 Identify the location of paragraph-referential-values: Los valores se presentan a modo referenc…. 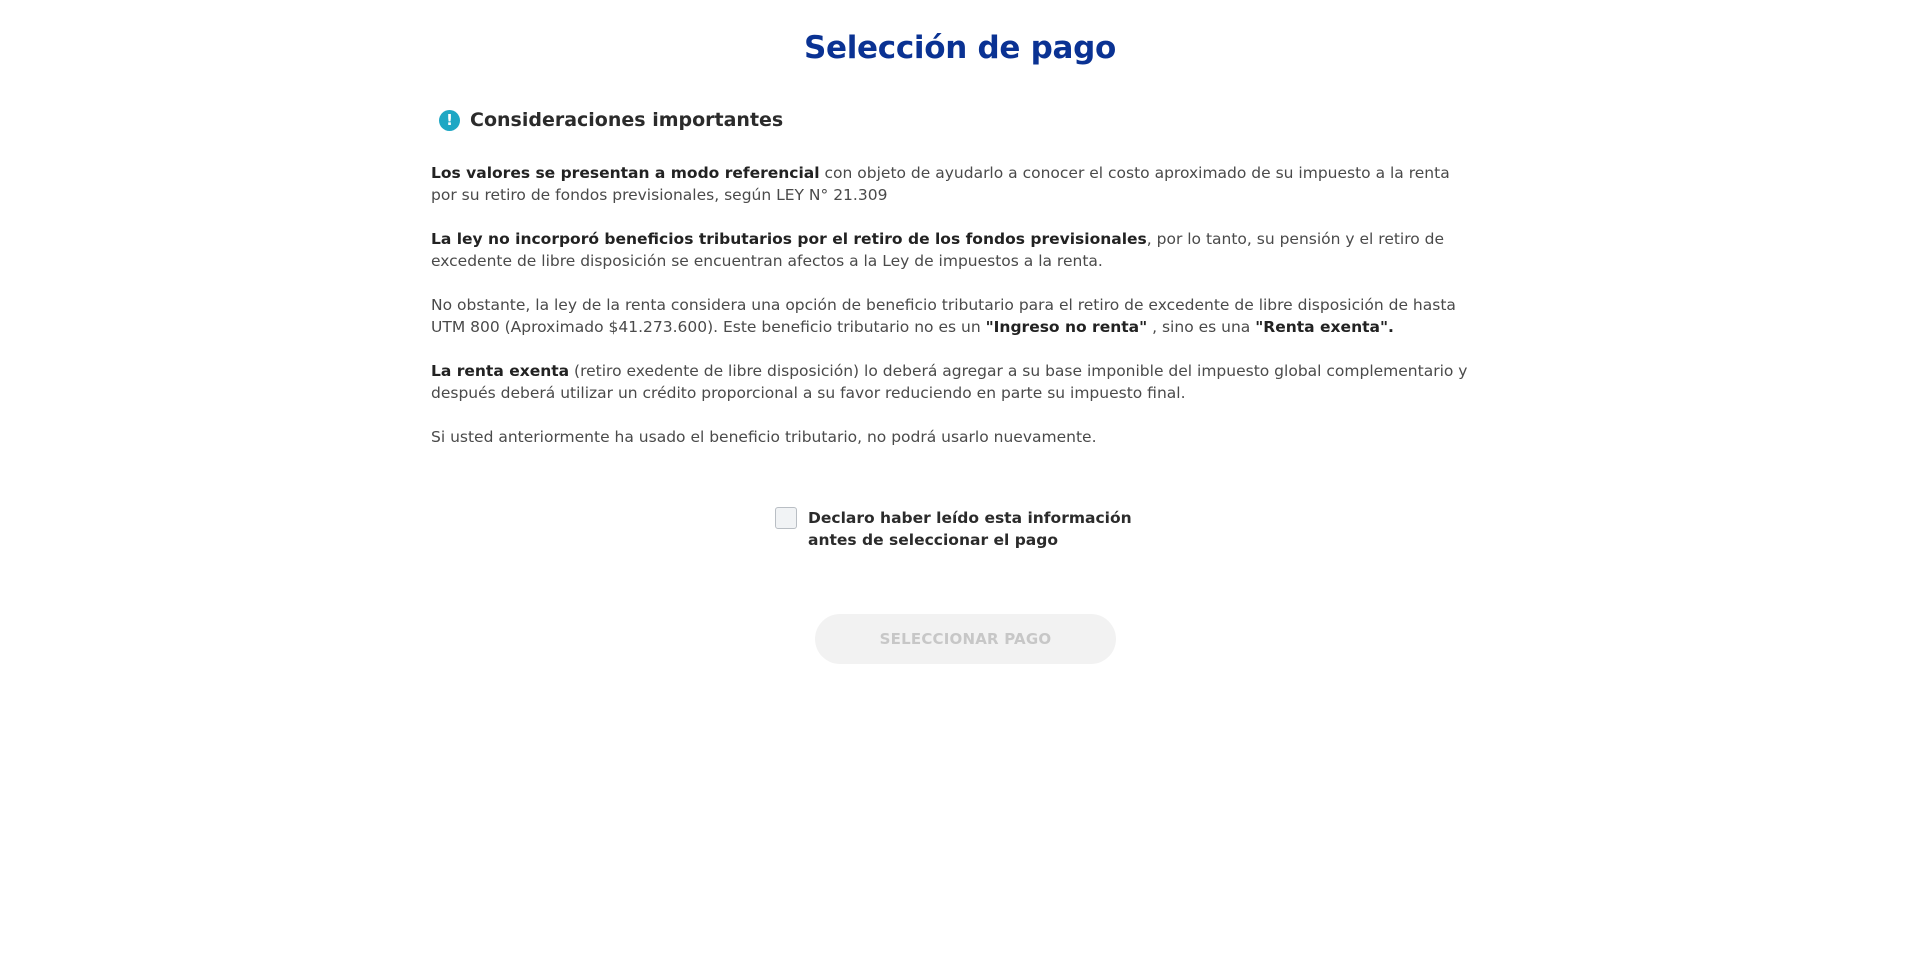
(951, 184).